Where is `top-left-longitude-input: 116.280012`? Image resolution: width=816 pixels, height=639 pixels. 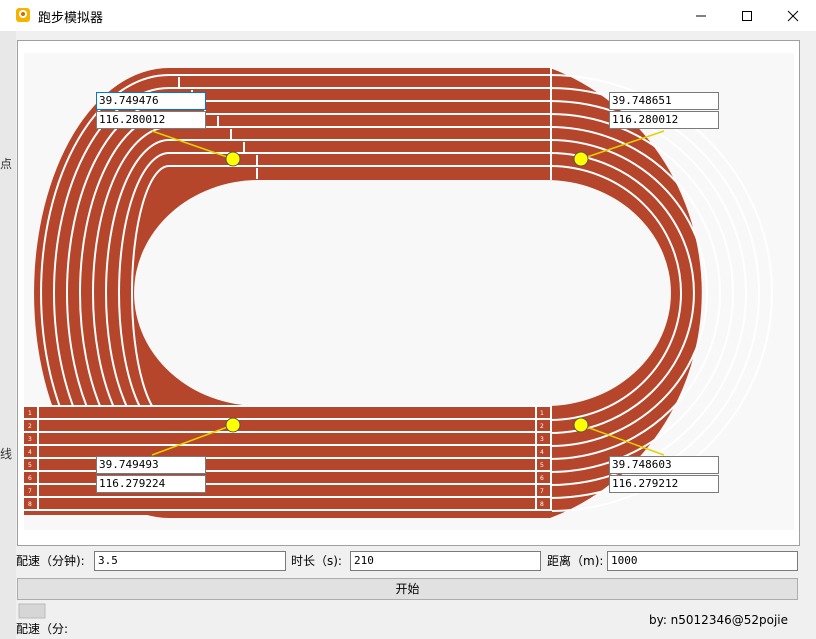 top-left-longitude-input: 116.280012 is located at coordinates (151, 120).